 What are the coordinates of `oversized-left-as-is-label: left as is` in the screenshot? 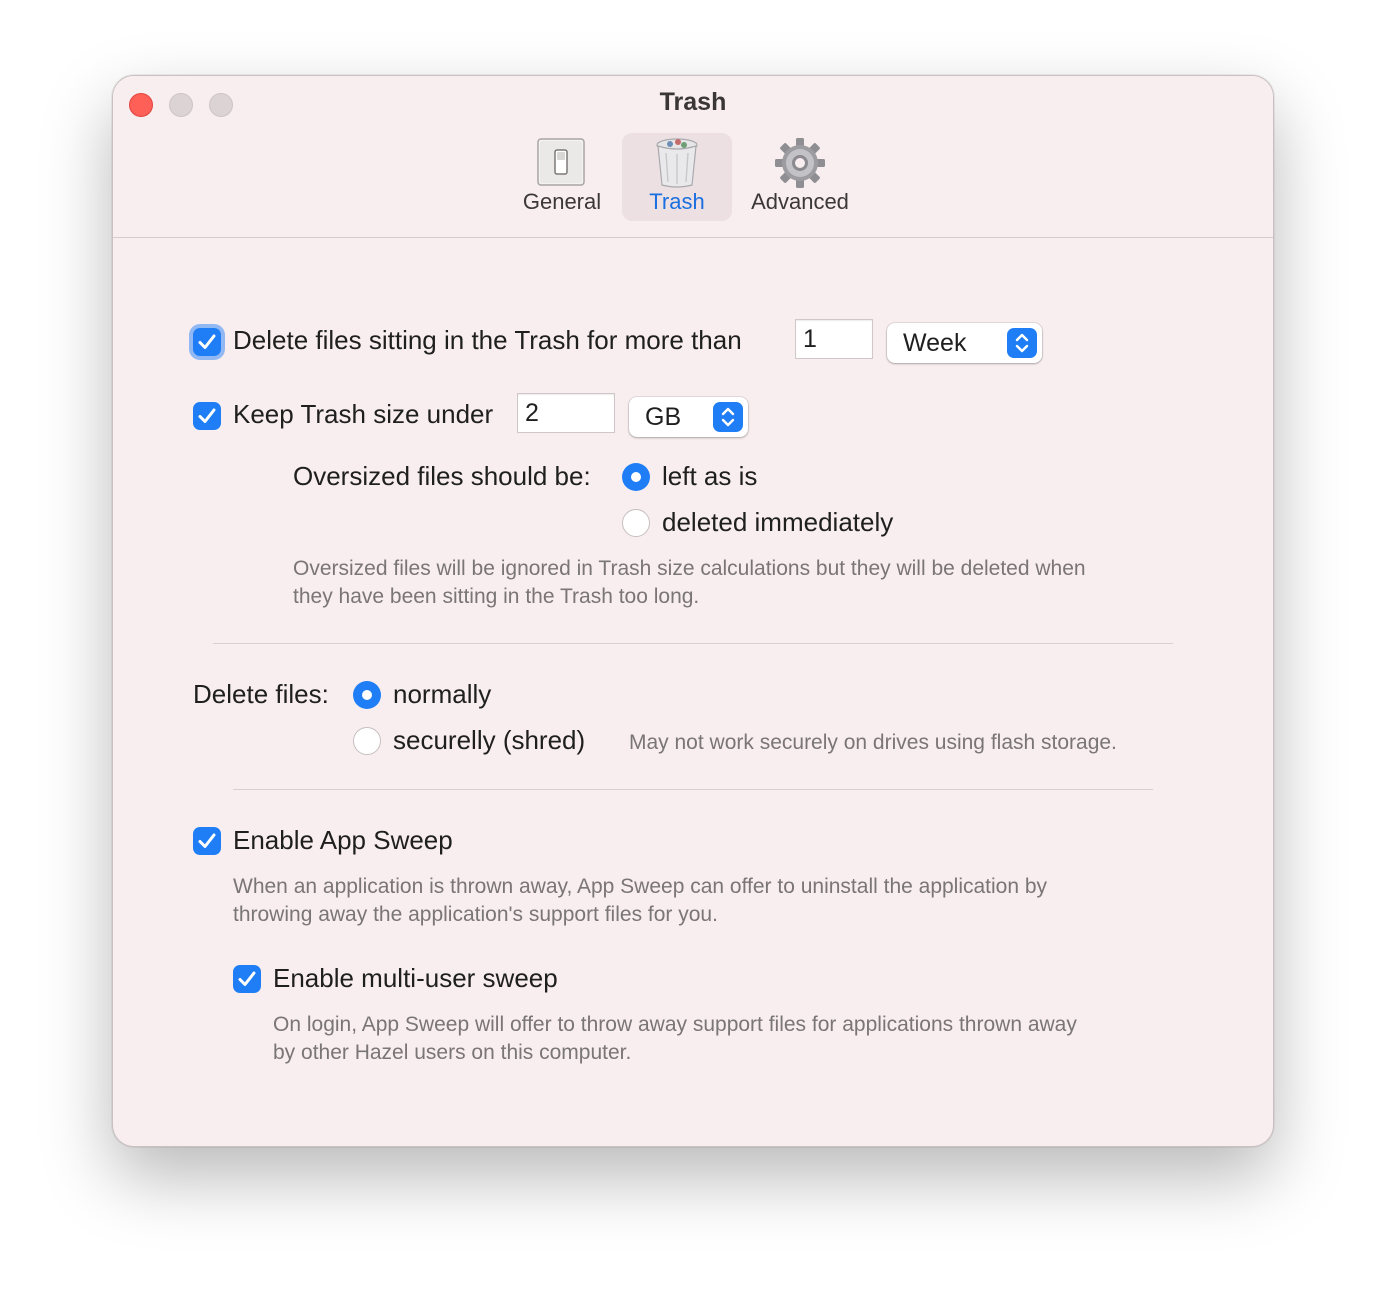 It's located at (710, 476).